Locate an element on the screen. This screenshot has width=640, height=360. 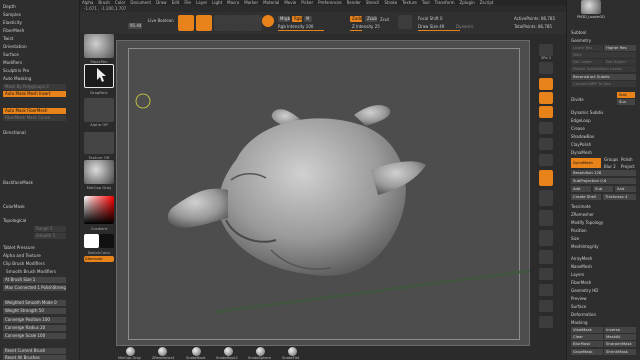
menu-nanomesh: NanoMesh is located at coordinates (581, 266).